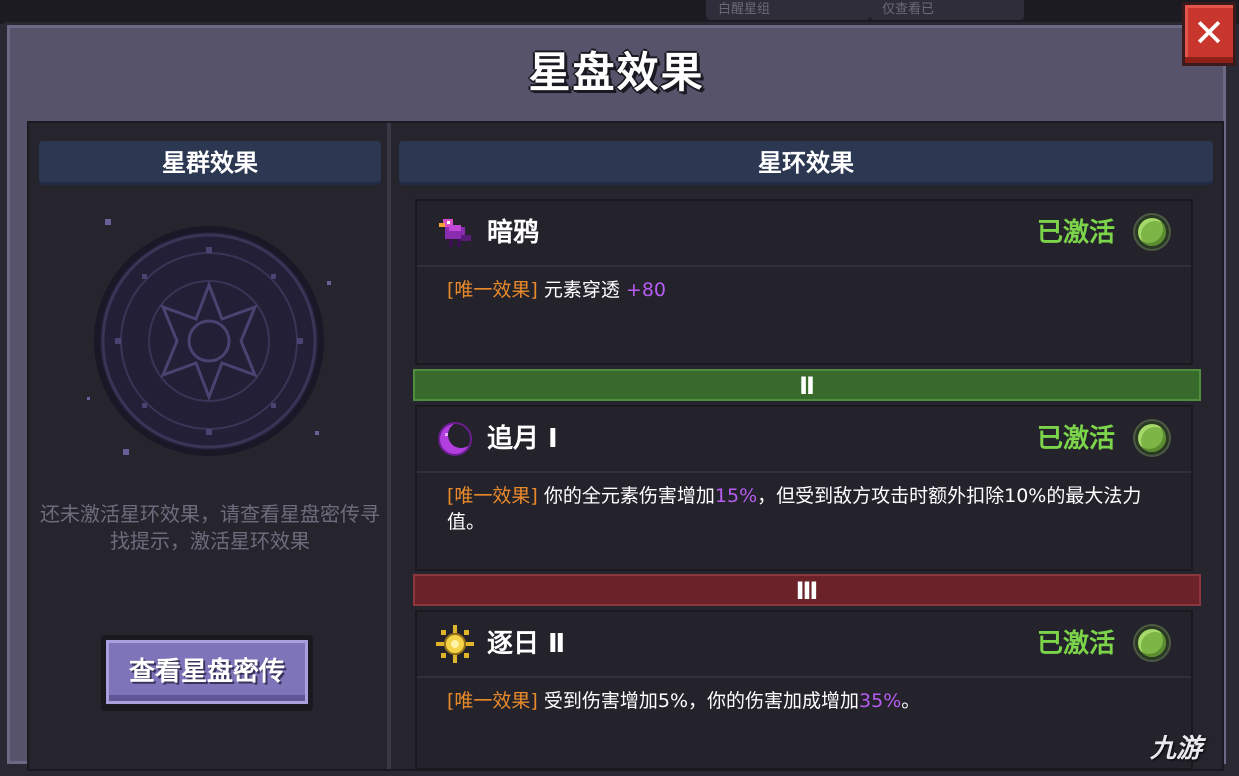 This screenshot has width=1239, height=776. I want to click on card-header: 暗鸦 已激活, so click(804, 234).